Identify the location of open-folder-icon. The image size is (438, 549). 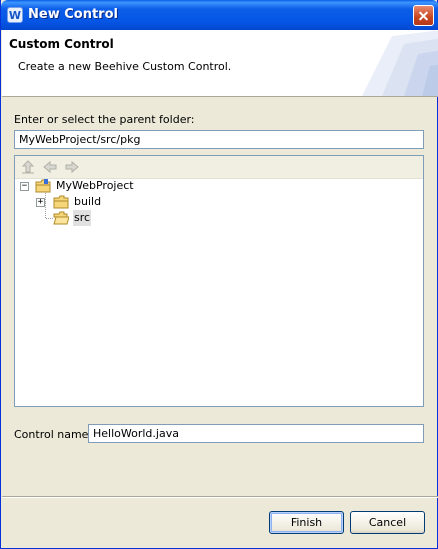
(61, 218).